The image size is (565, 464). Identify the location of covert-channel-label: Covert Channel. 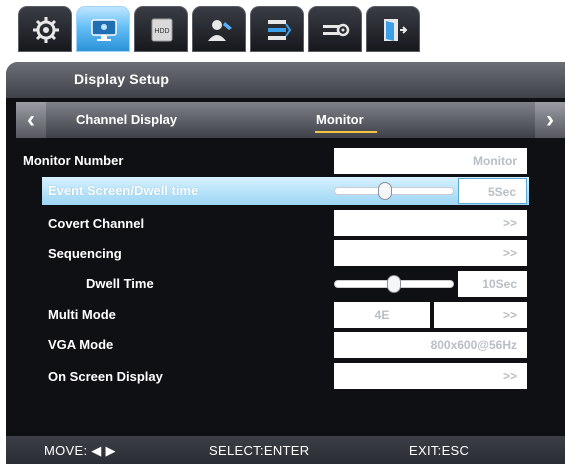
(96, 223).